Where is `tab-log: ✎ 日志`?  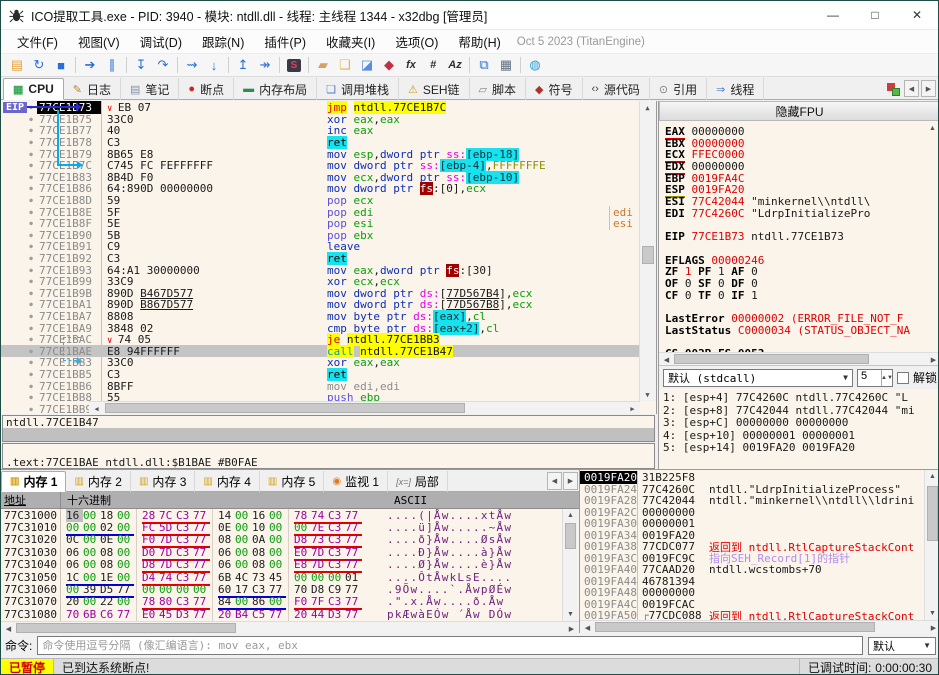 tab-log: ✎ 日志 is located at coordinates (92, 89).